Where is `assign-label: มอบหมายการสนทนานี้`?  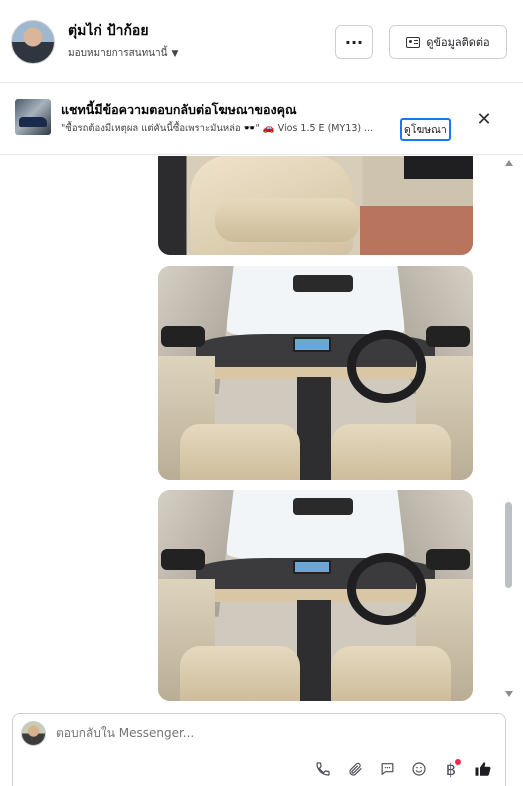
assign-label: มอบหมายการสนทนานี้ is located at coordinates (118, 53).